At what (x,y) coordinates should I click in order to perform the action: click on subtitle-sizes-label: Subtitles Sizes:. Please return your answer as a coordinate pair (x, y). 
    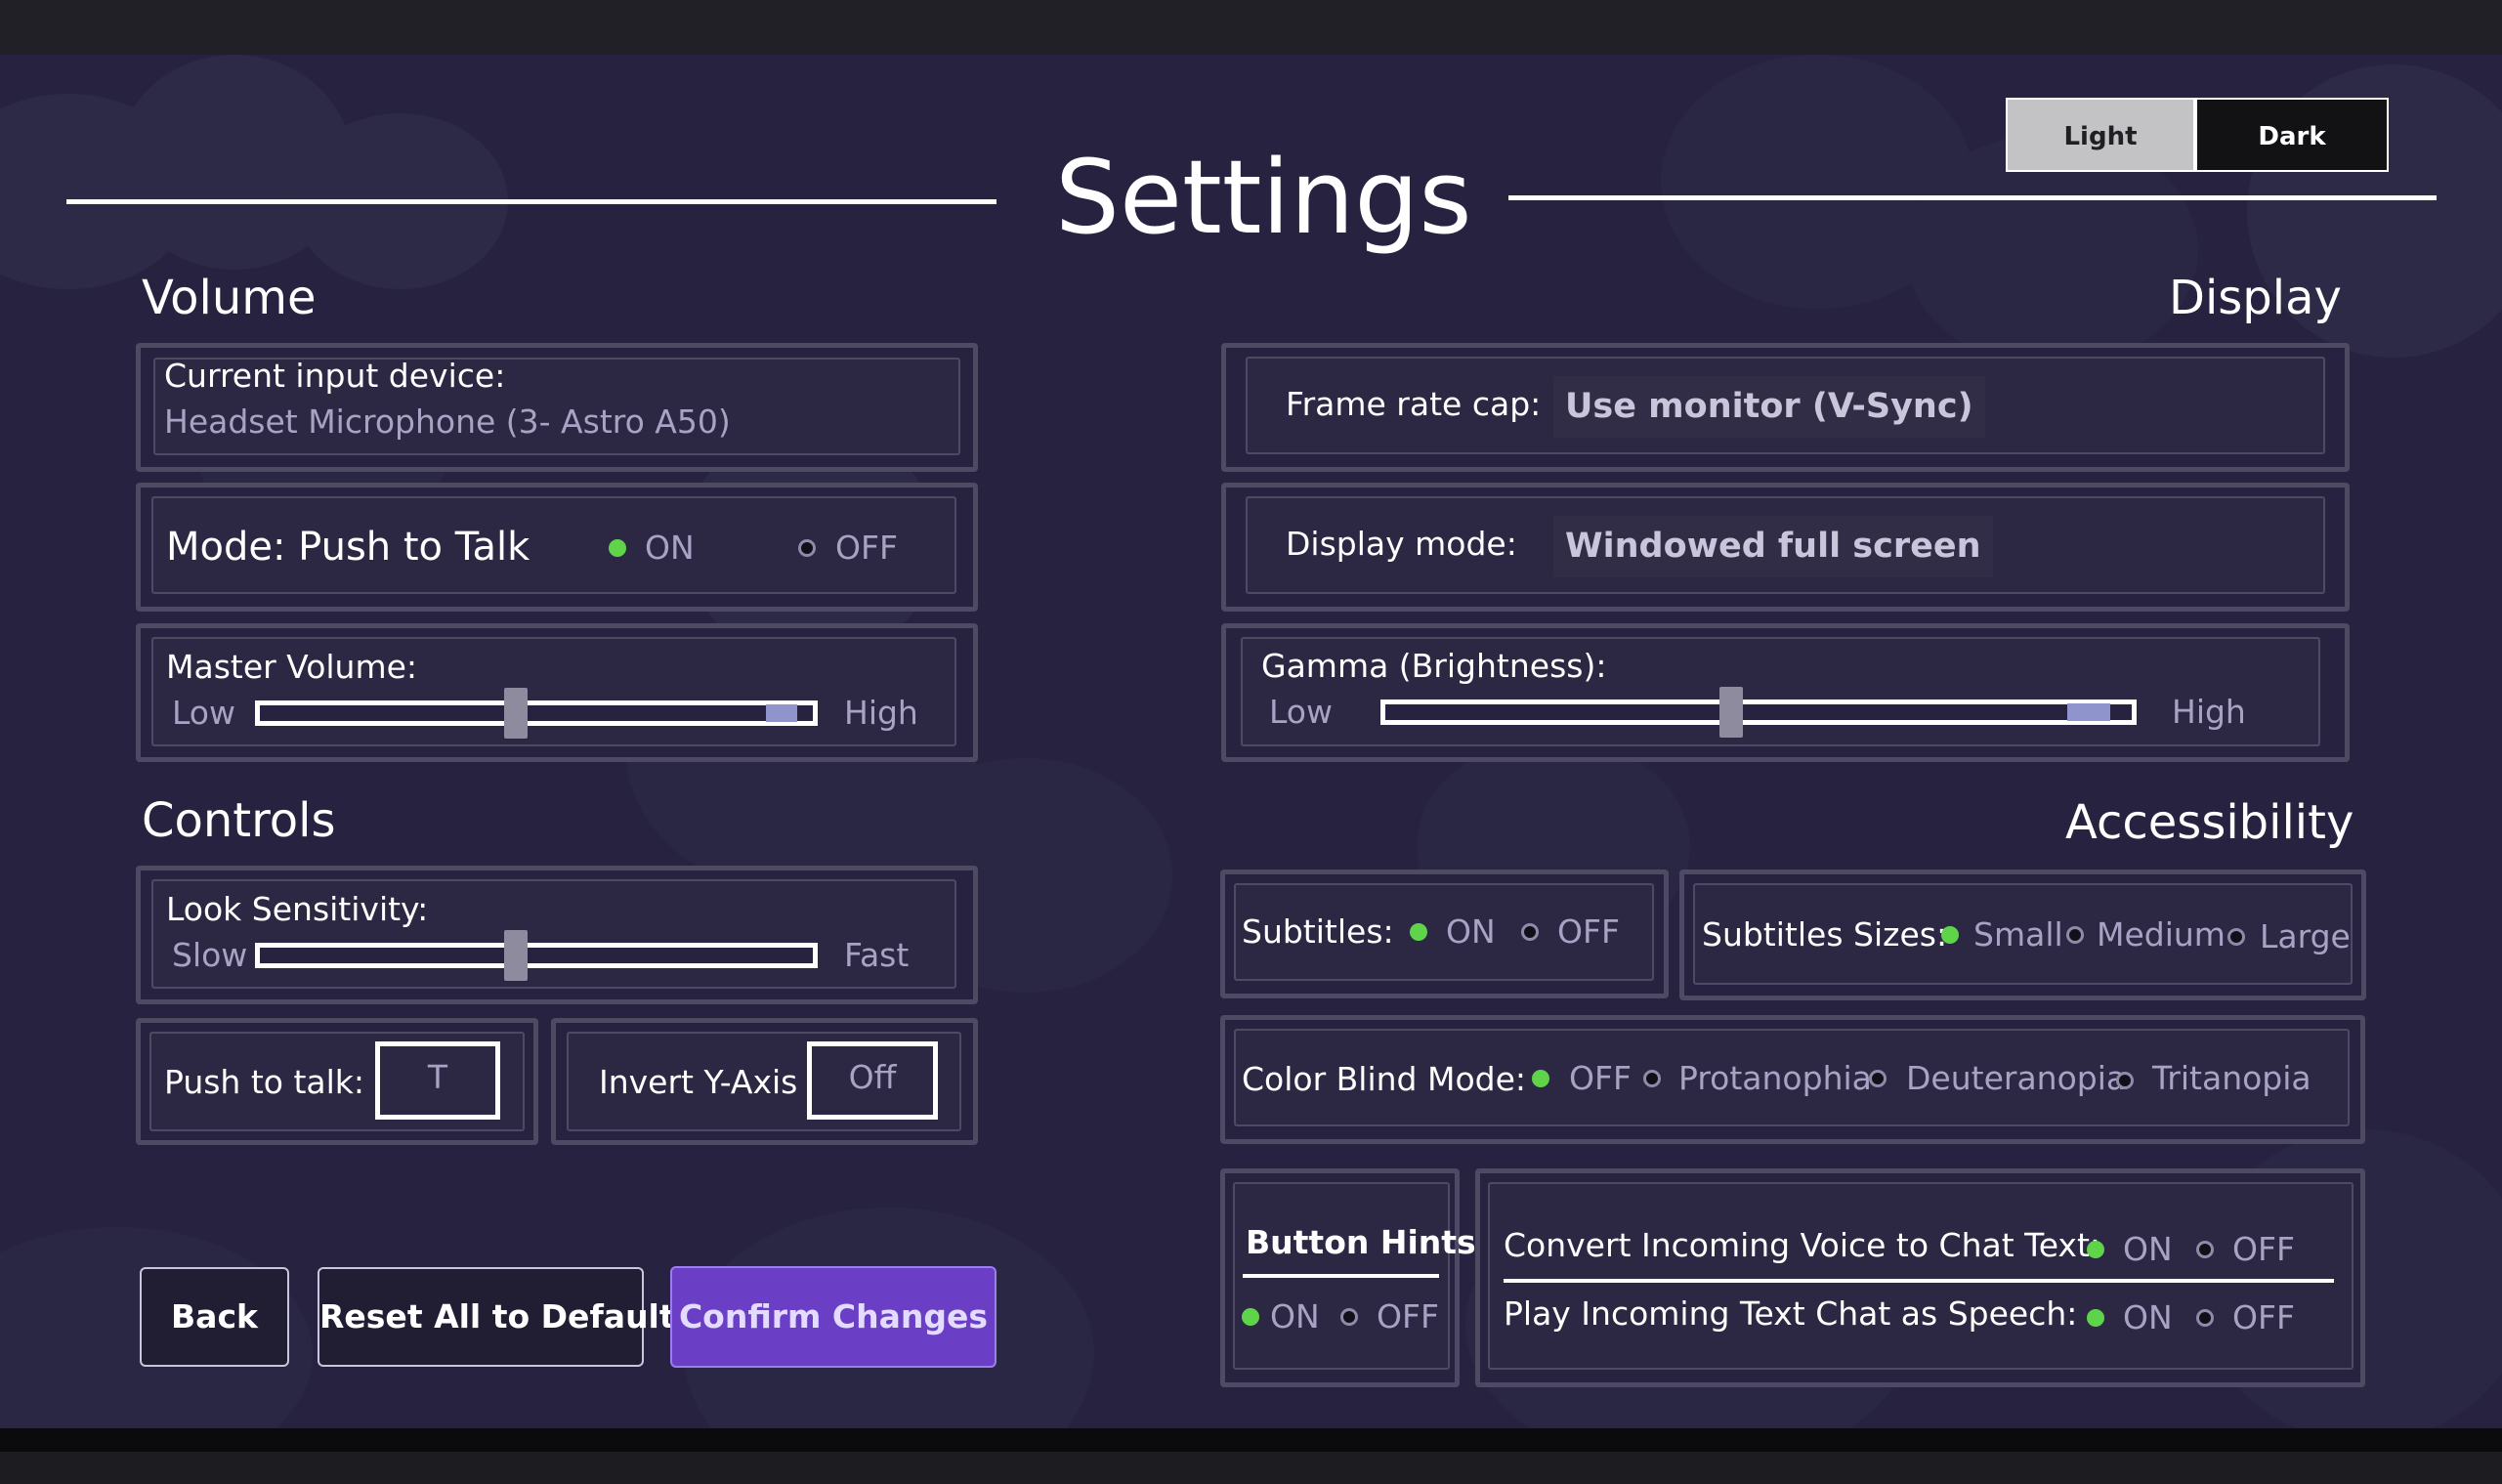
    Looking at the image, I should click on (1825, 934).